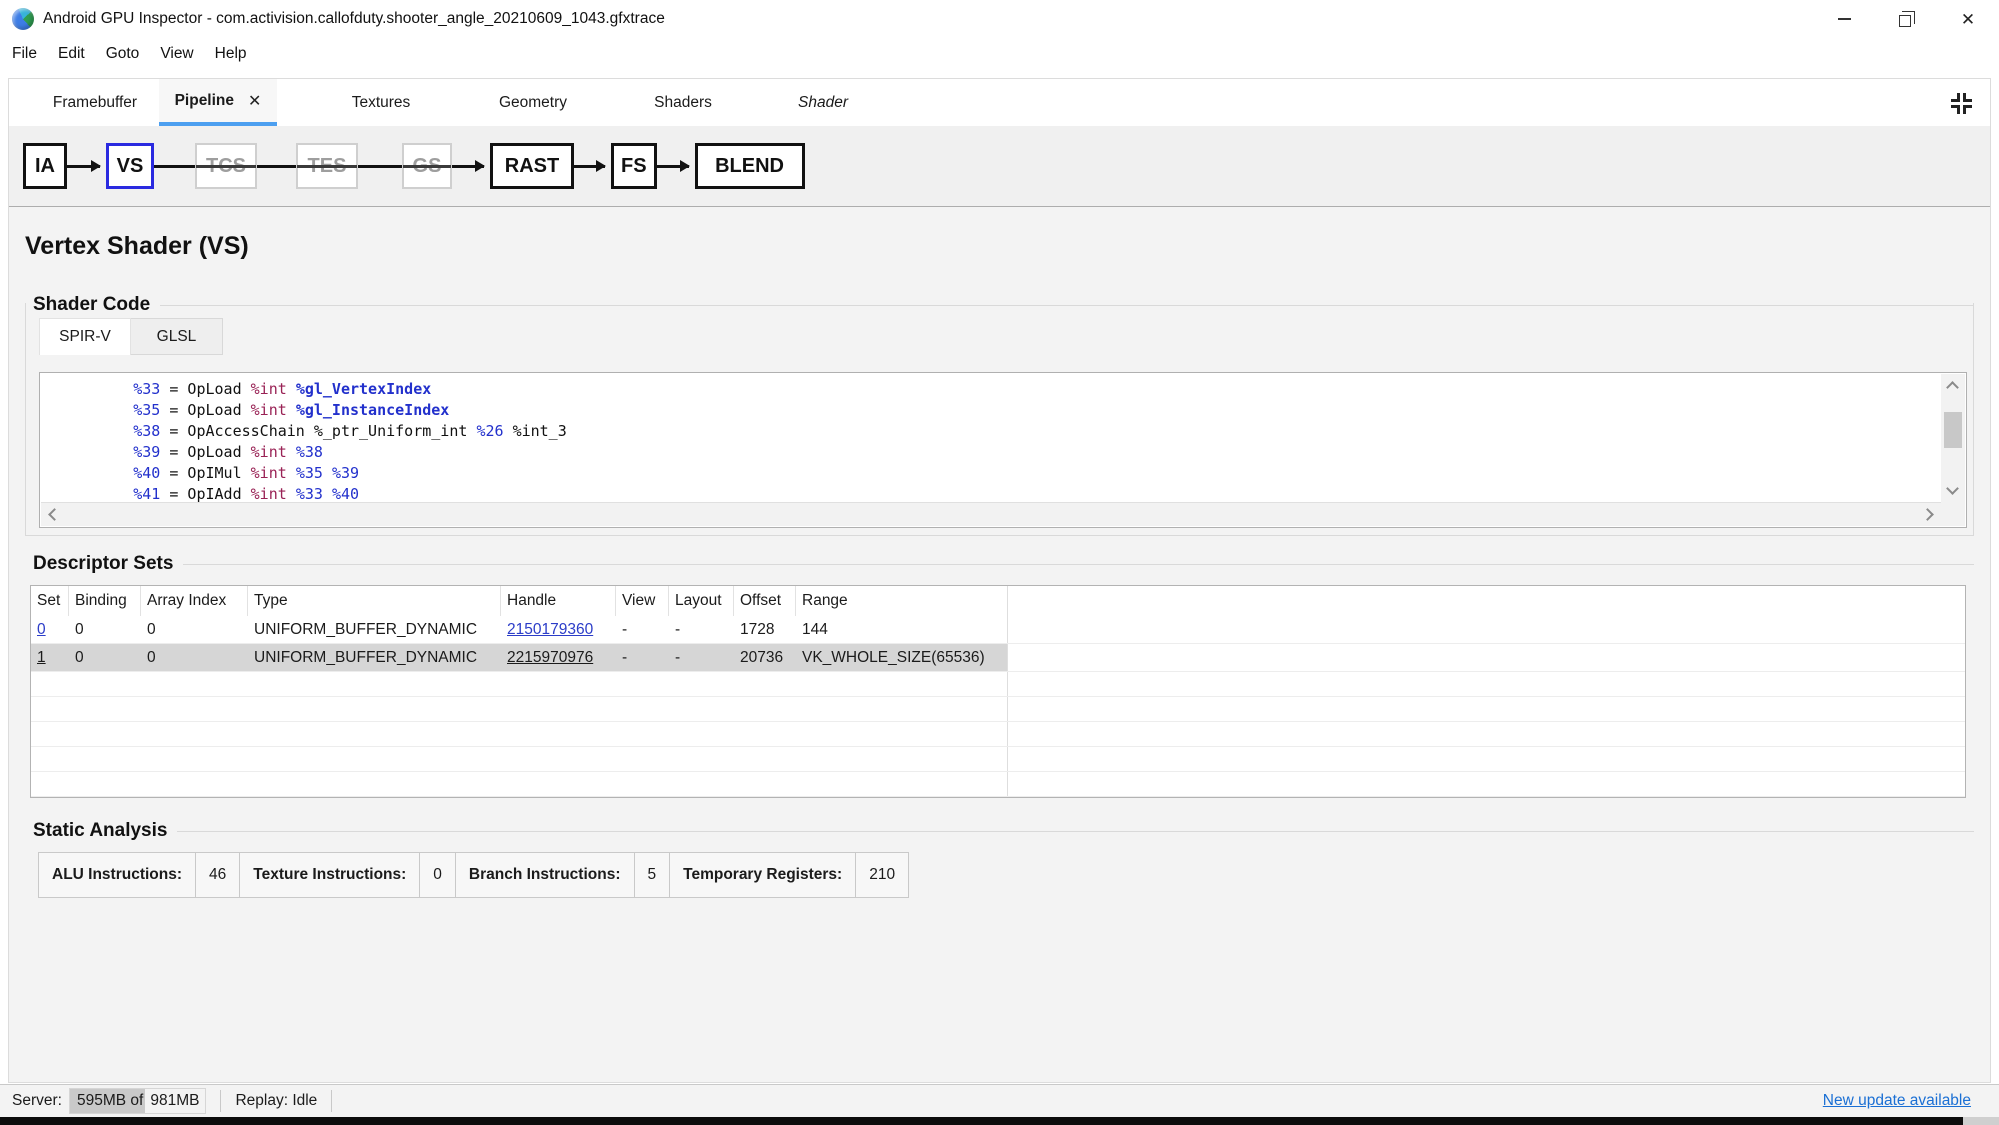 Image resolution: width=1999 pixels, height=1125 pixels. I want to click on scroll-down-icon, so click(1952, 488).